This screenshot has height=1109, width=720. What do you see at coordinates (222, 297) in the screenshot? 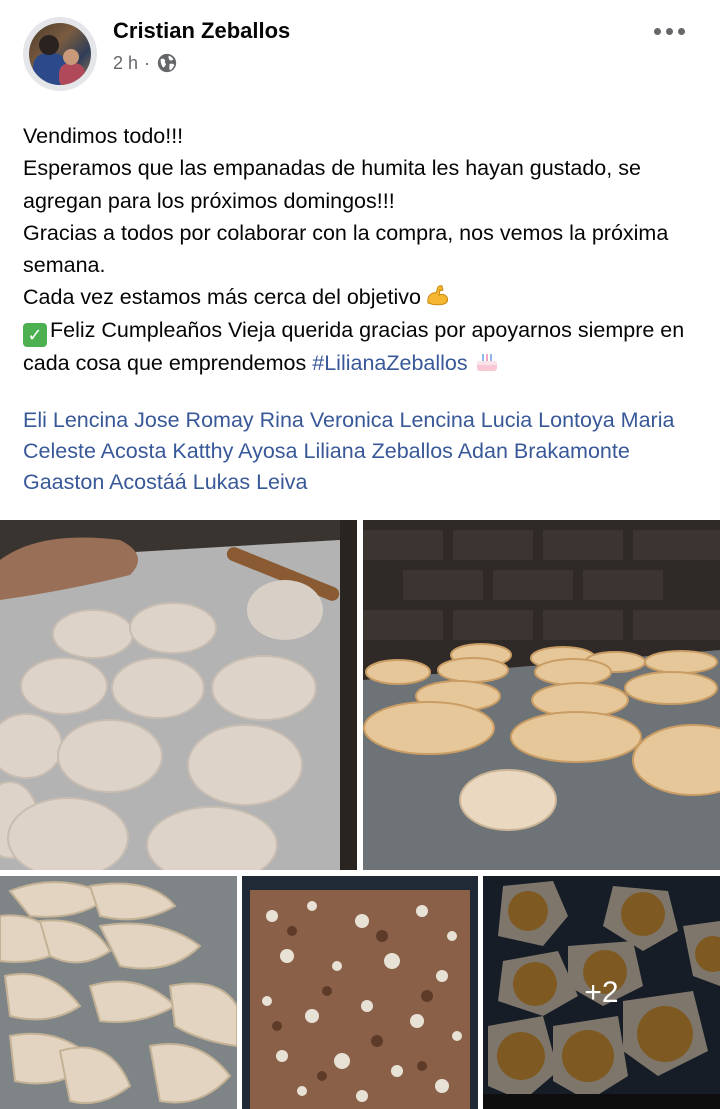
I see `post-line: Cada vez estamos más cerca del objetivo` at bounding box center [222, 297].